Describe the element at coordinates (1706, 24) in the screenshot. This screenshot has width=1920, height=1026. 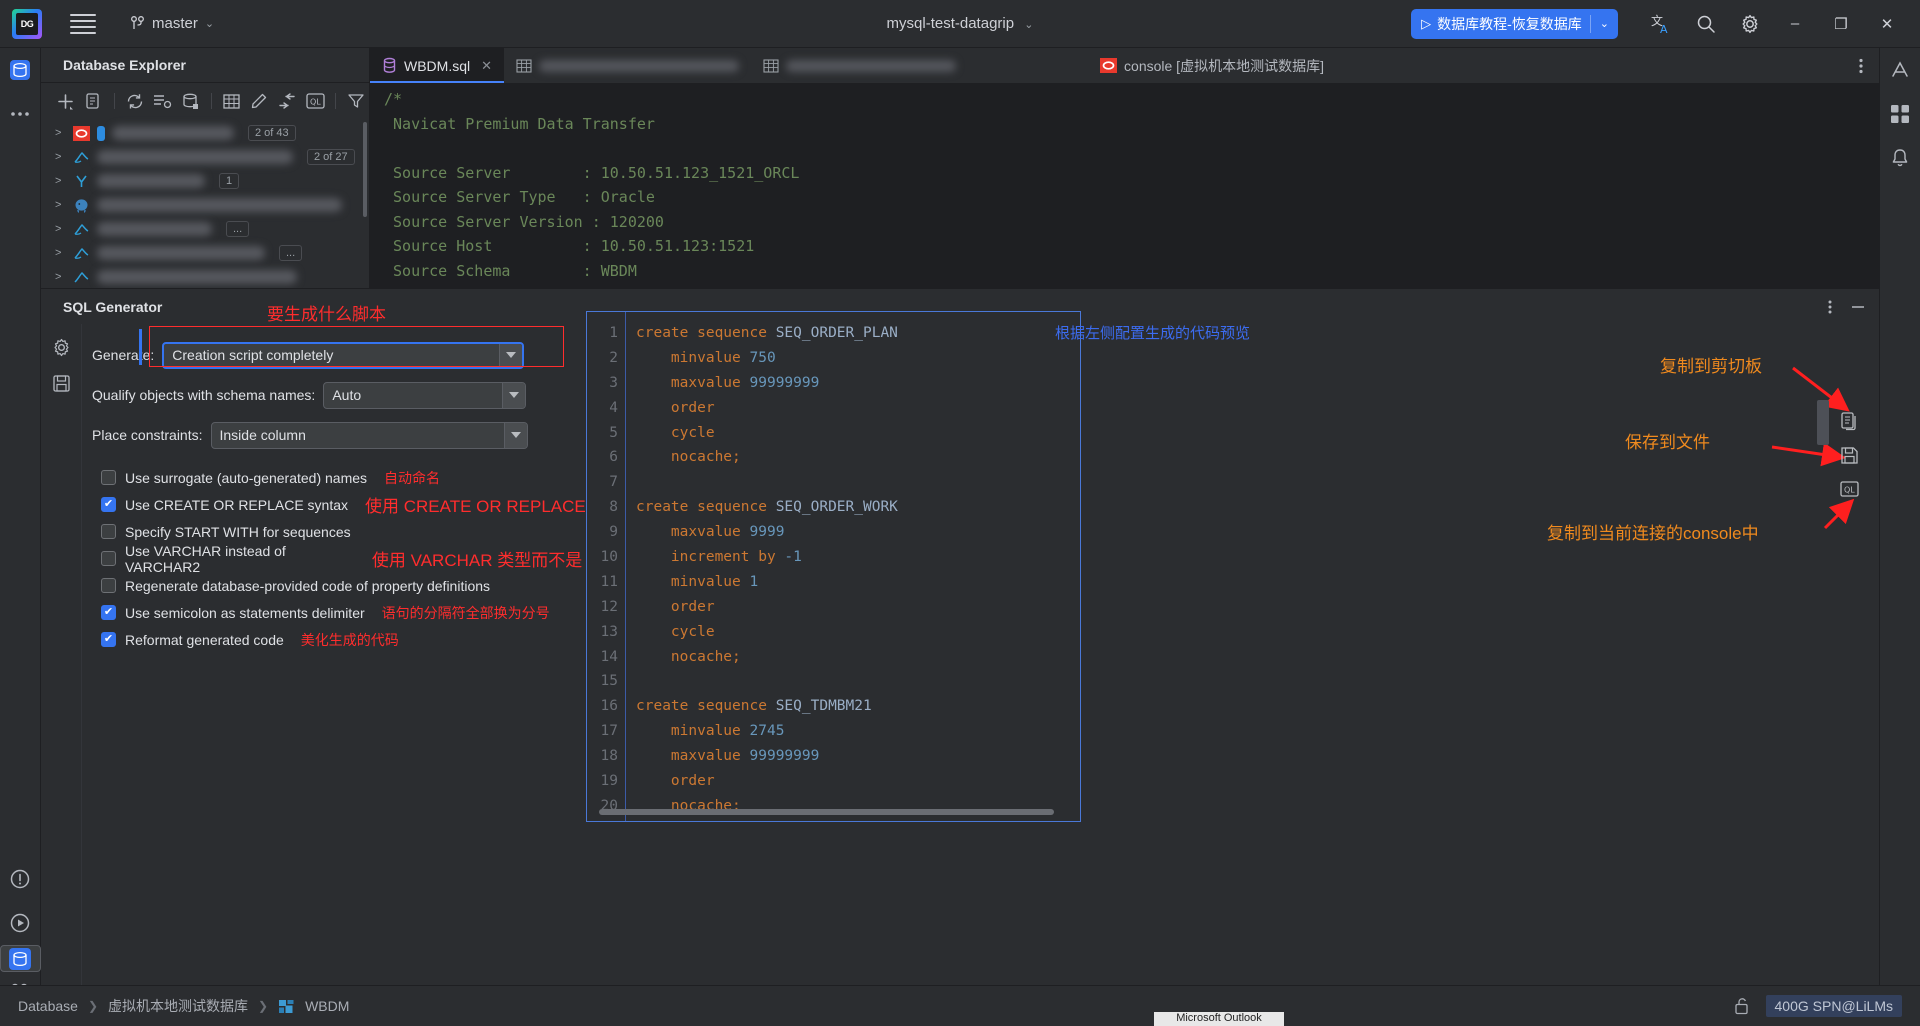
I see `search-icon` at that location.